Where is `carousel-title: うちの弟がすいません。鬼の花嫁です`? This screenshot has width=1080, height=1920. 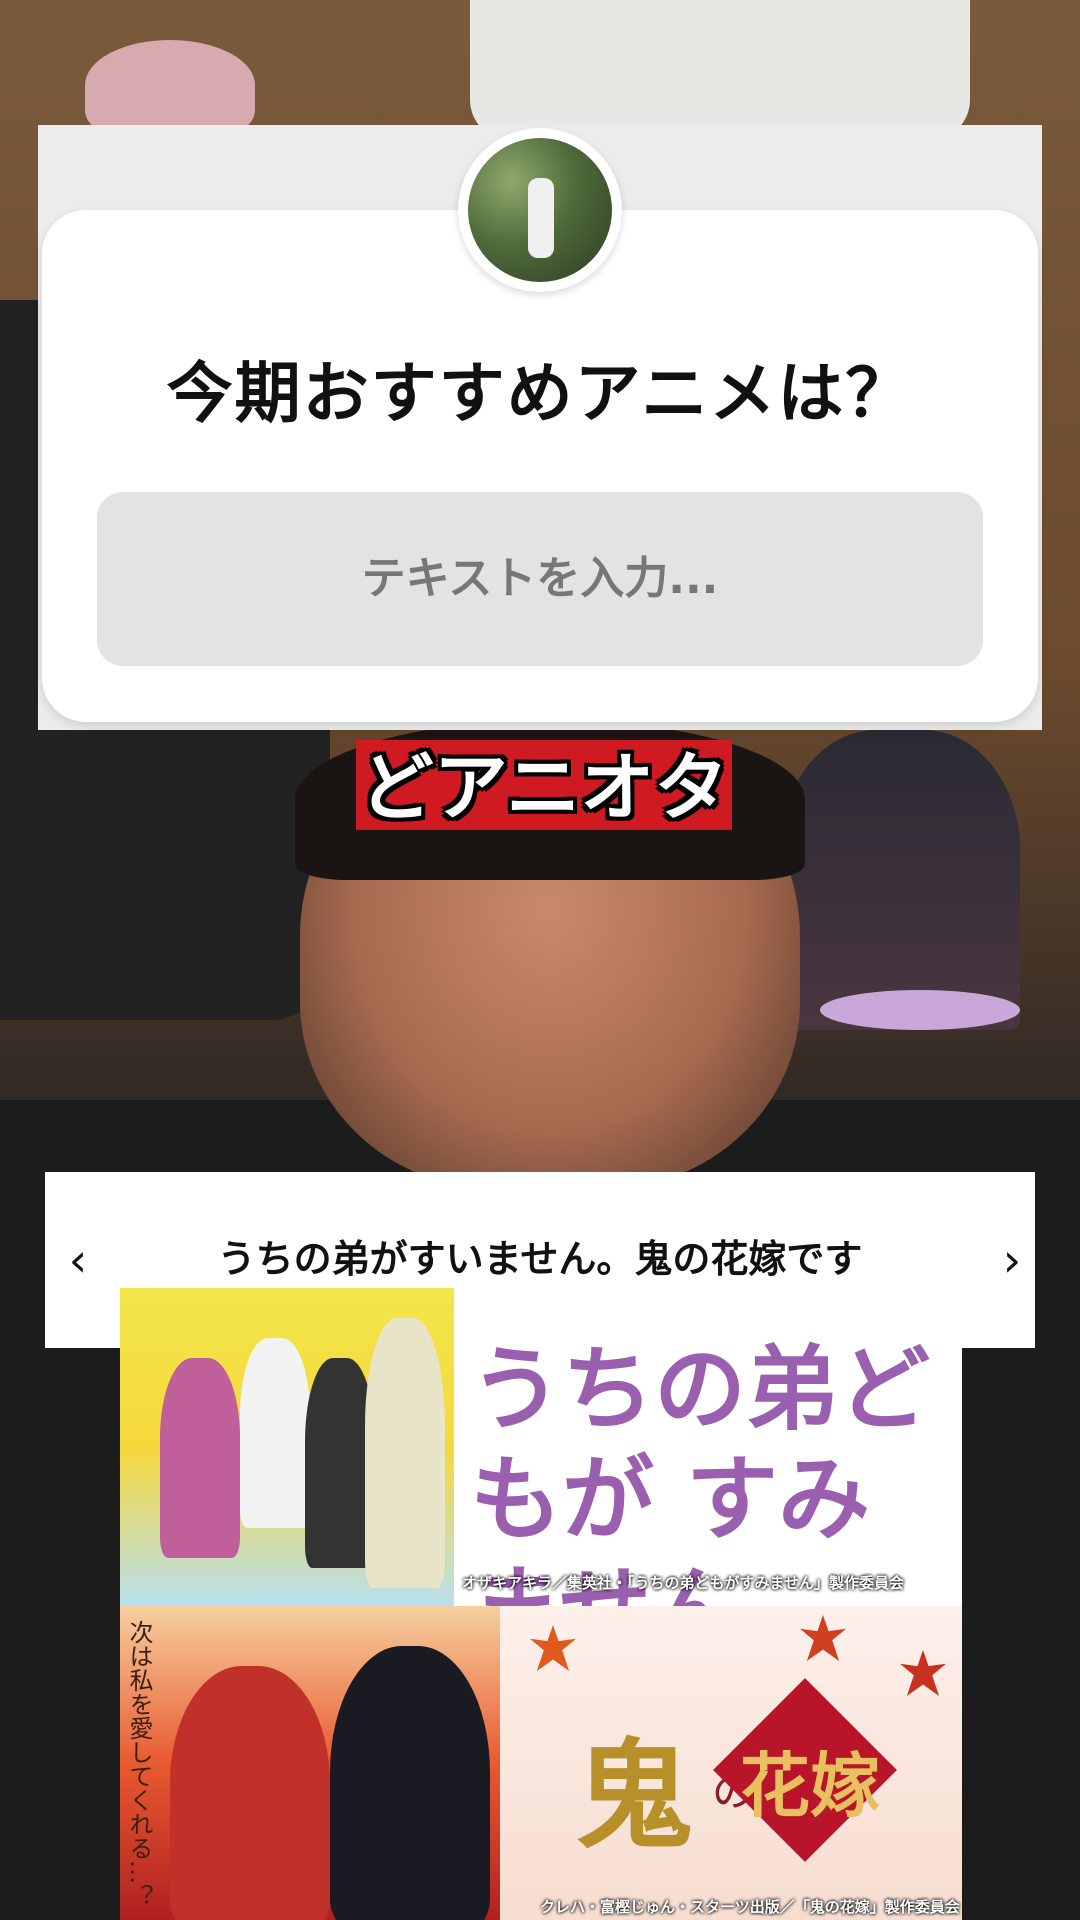
carousel-title: うちの弟がすいません。鬼の花嫁です is located at coordinates (540, 1259).